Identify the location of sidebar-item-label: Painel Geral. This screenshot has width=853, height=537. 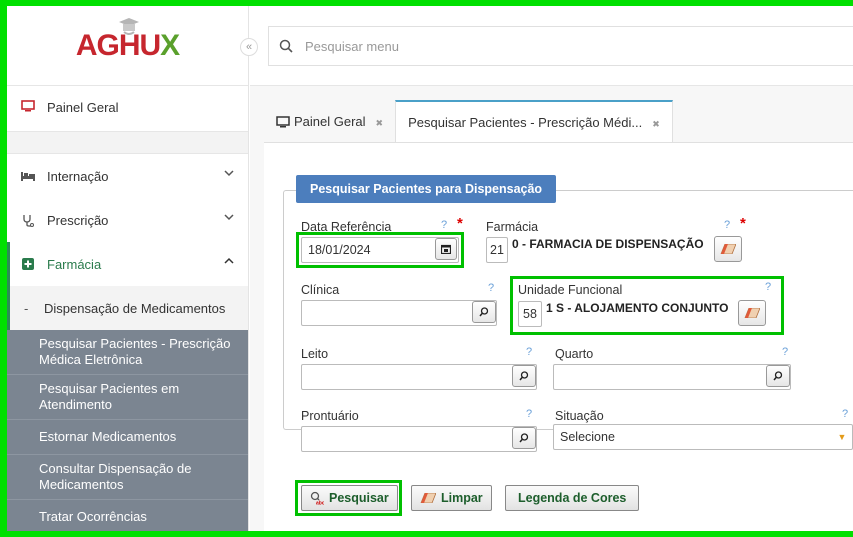
(83, 107).